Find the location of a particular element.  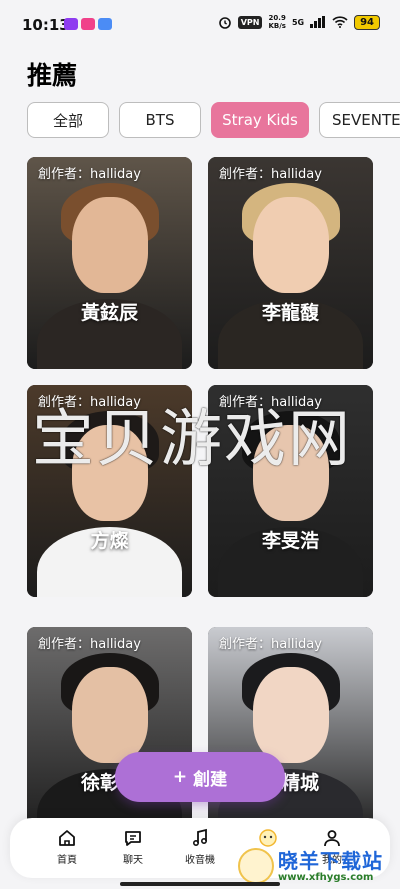

nav-item-home: 首頁 is located at coordinates (67, 847).